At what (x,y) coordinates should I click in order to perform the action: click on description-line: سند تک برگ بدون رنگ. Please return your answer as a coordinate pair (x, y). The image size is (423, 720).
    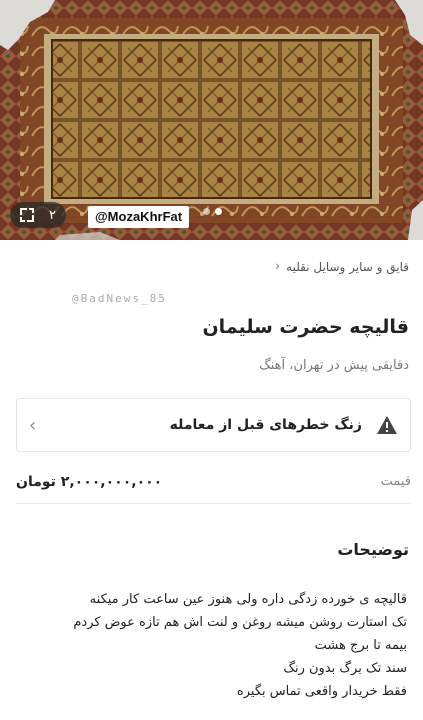
    Looking at the image, I should click on (345, 668).